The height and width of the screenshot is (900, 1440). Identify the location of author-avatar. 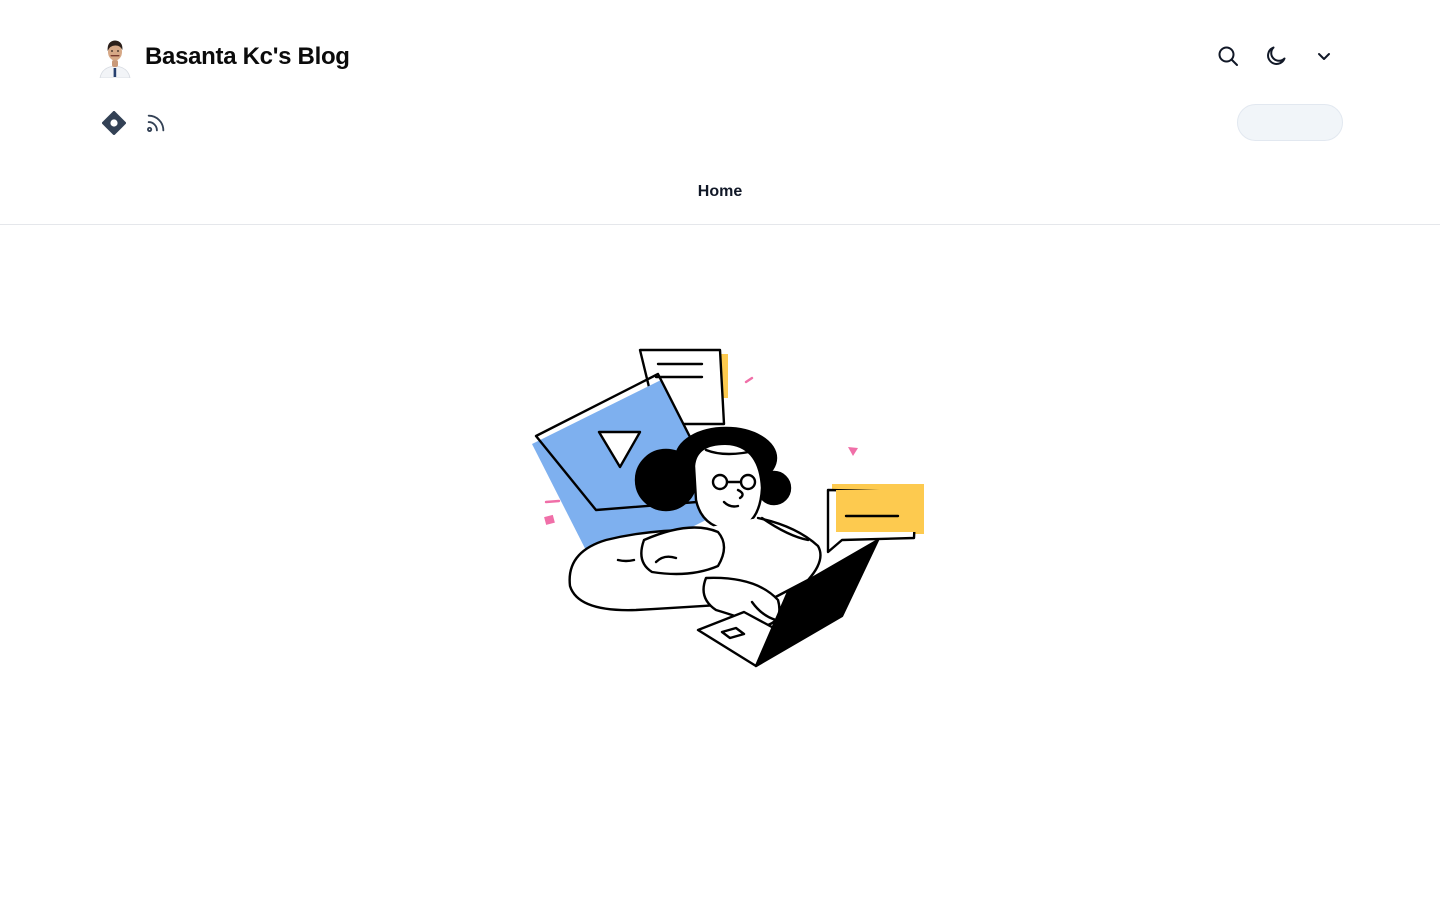
(115, 57).